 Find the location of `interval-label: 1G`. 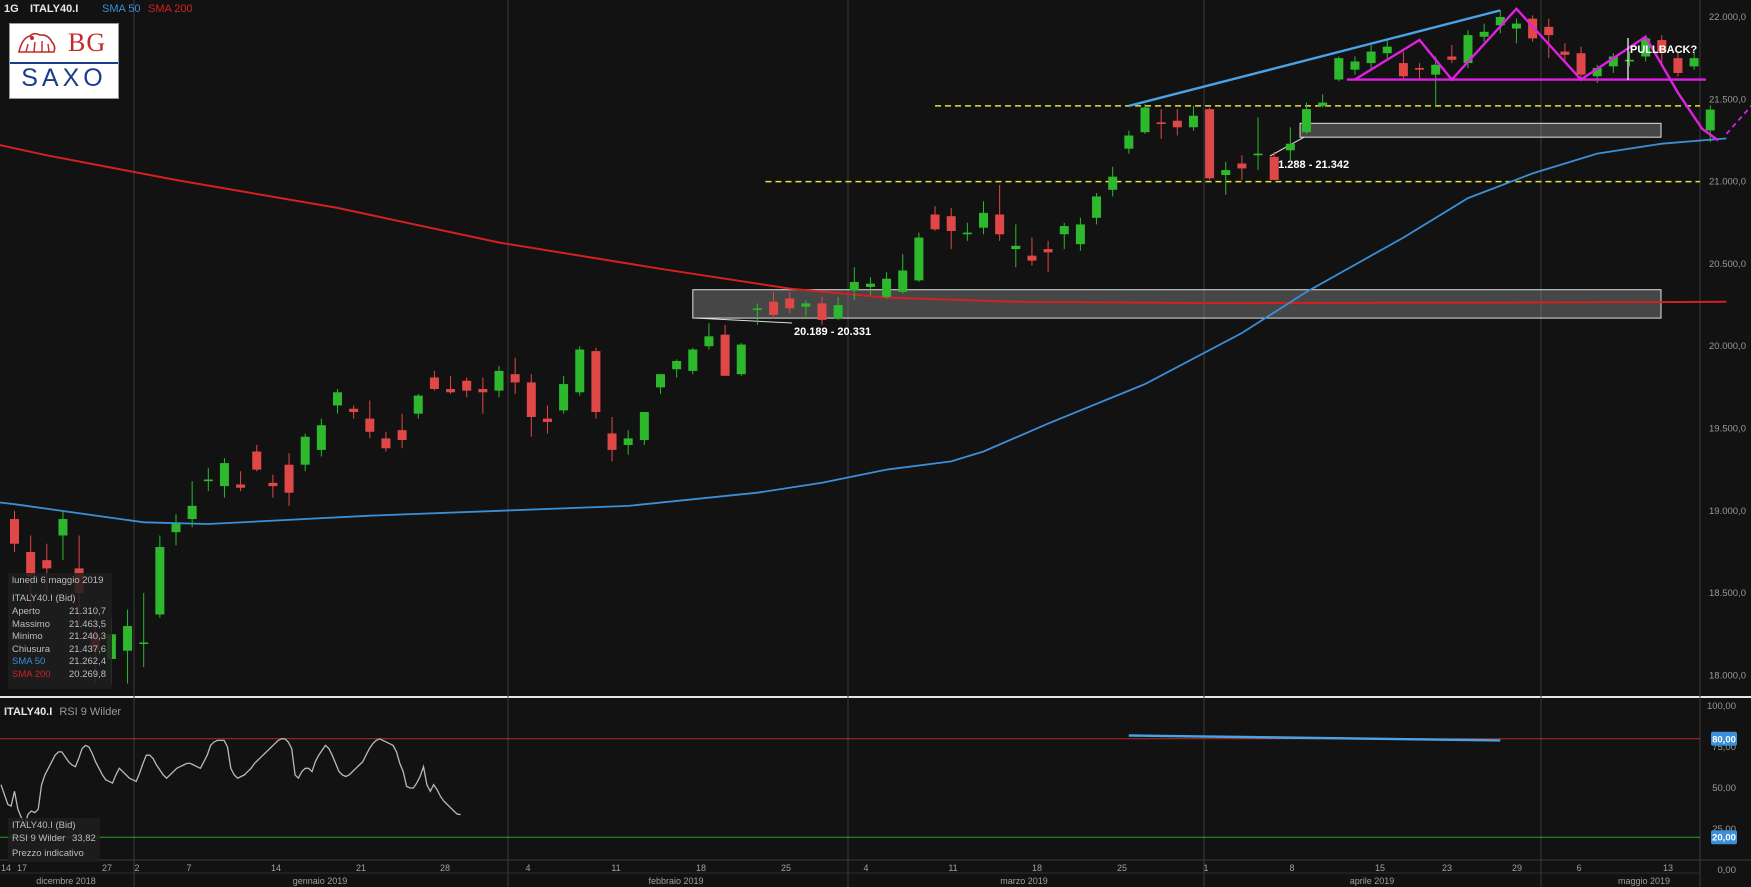

interval-label: 1G is located at coordinates (11, 9).